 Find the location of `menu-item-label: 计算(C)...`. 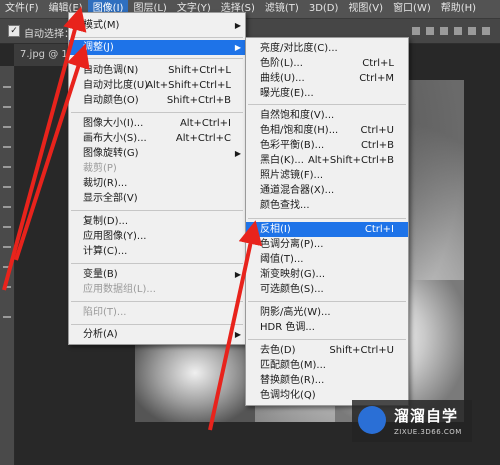

menu-item-label: 计算(C)... is located at coordinates (105, 251).